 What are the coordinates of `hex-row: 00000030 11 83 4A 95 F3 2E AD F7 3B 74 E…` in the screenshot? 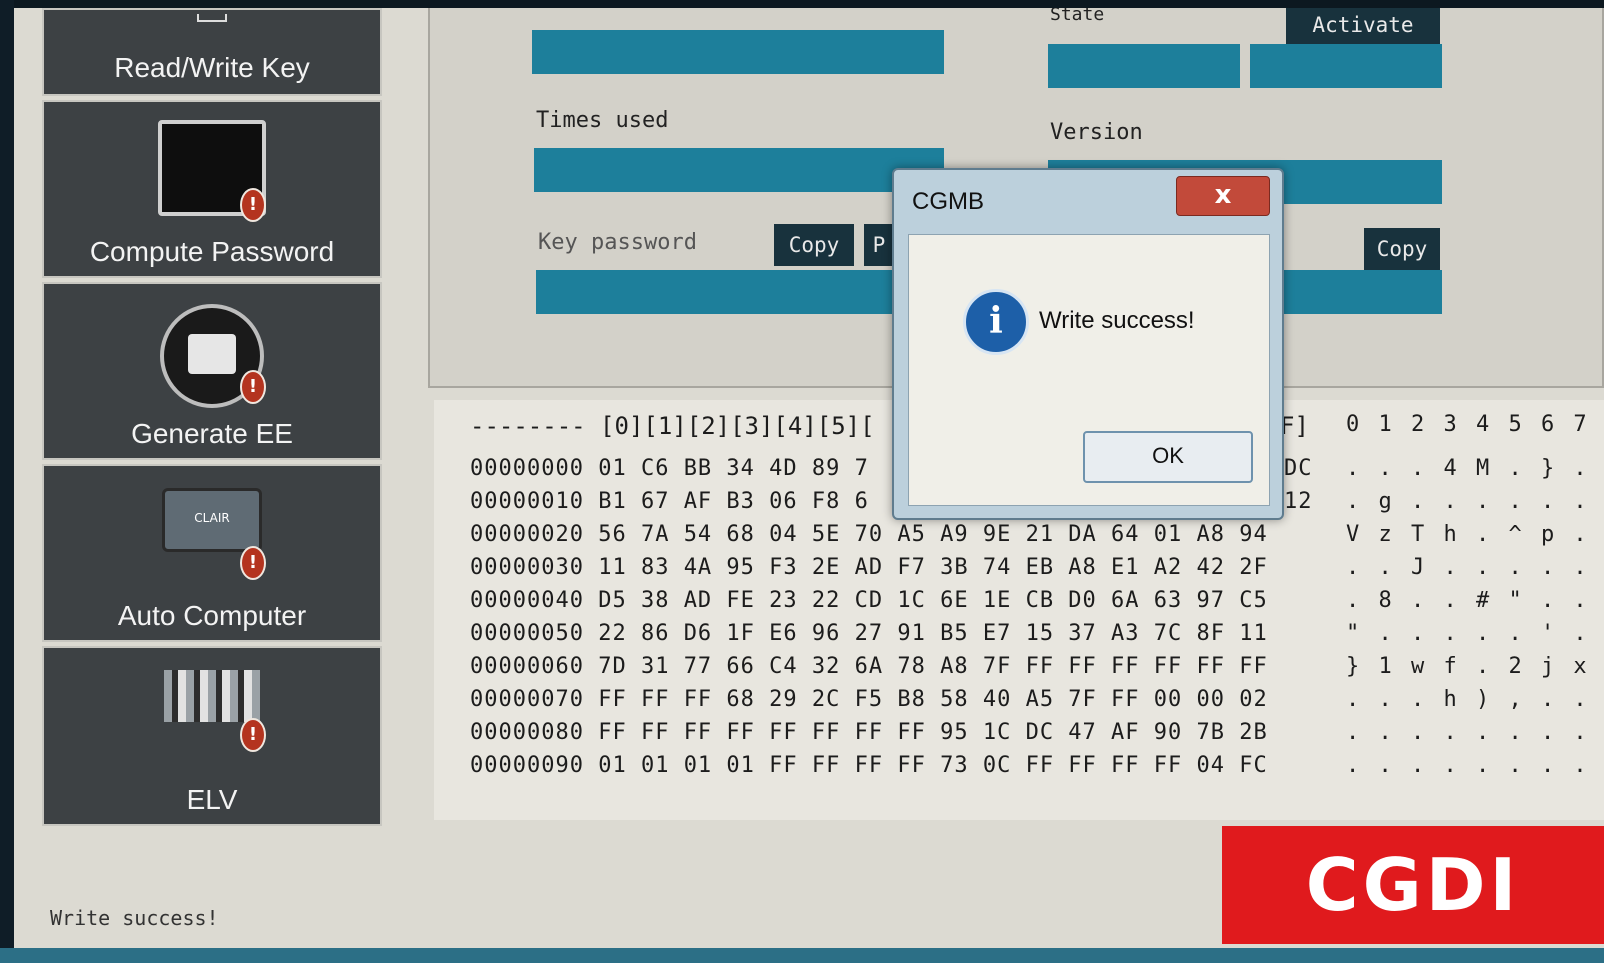 It's located at (869, 567).